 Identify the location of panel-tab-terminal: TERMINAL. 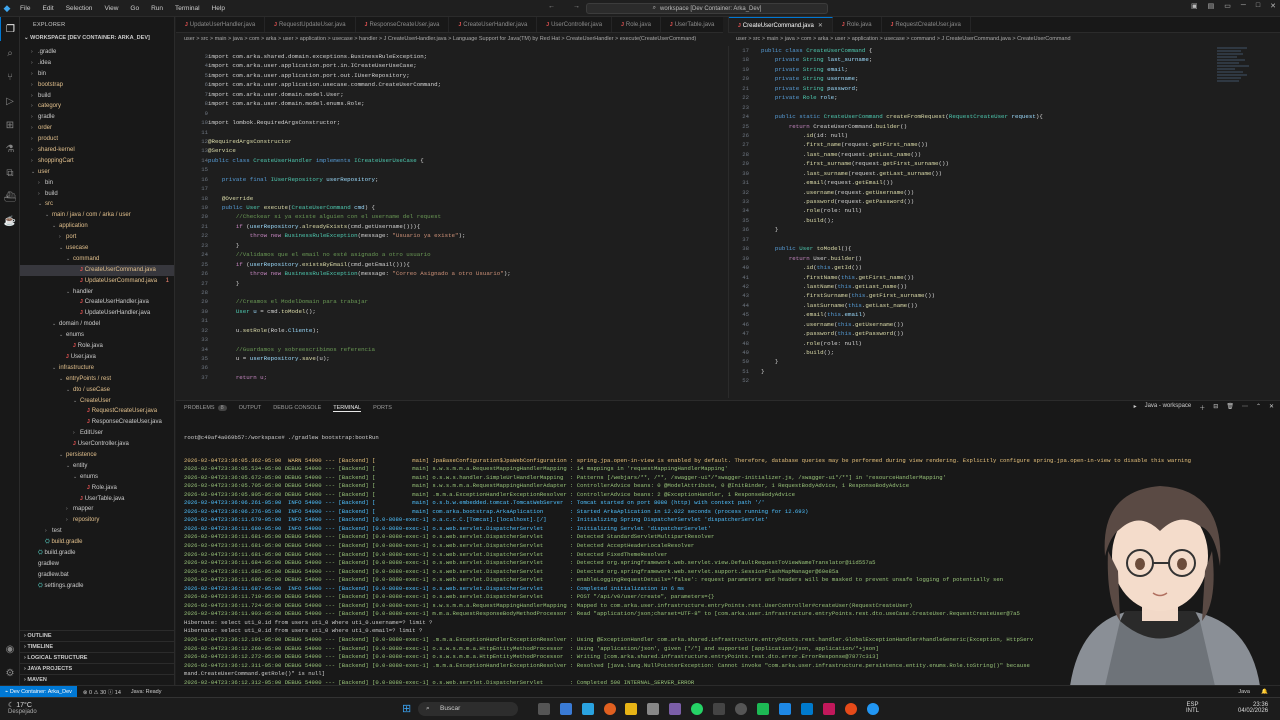
(347, 408).